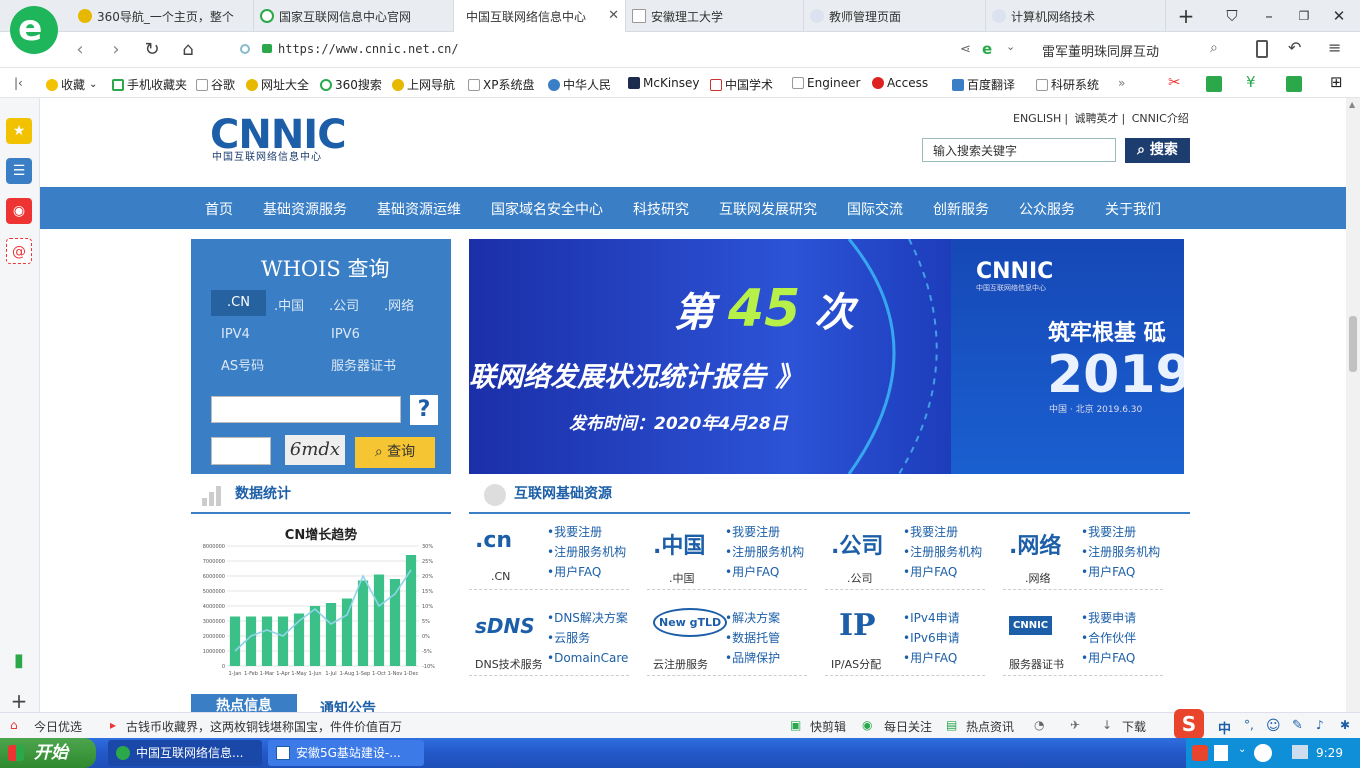  What do you see at coordinates (1269, 16) in the screenshot?
I see `minimize-icon: –` at bounding box center [1269, 16].